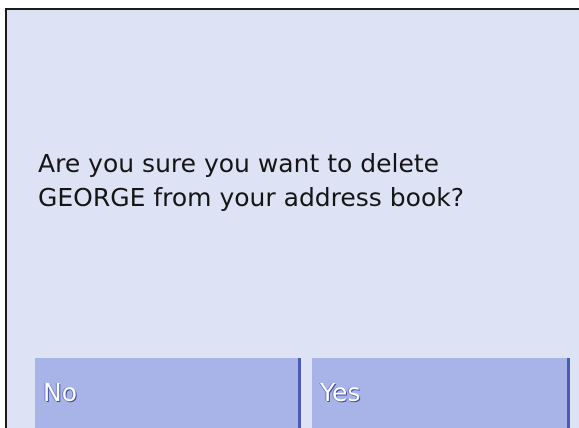 The image size is (579, 428). I want to click on yes-button: Yes, so click(441, 393).